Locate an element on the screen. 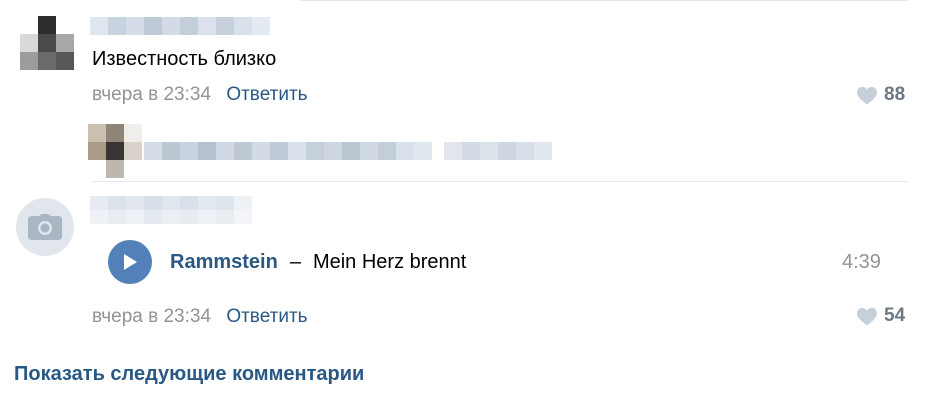 The height and width of the screenshot is (412, 936). comment-divider is located at coordinates (500, 181).